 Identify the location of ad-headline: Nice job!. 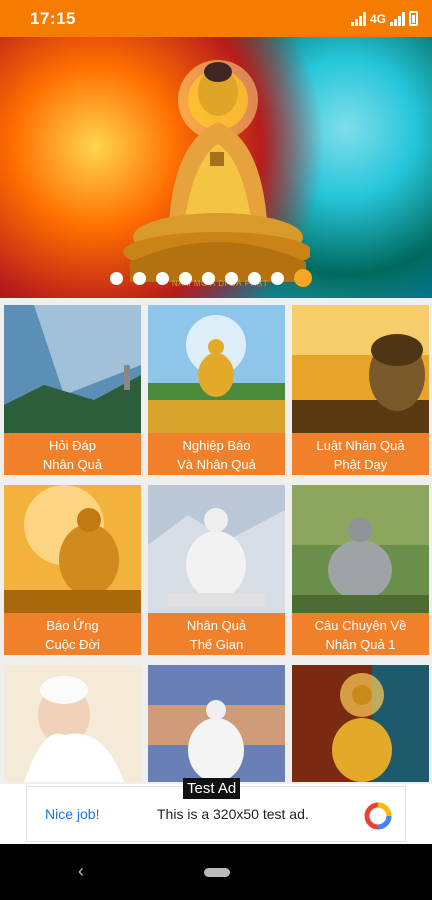
(72, 814).